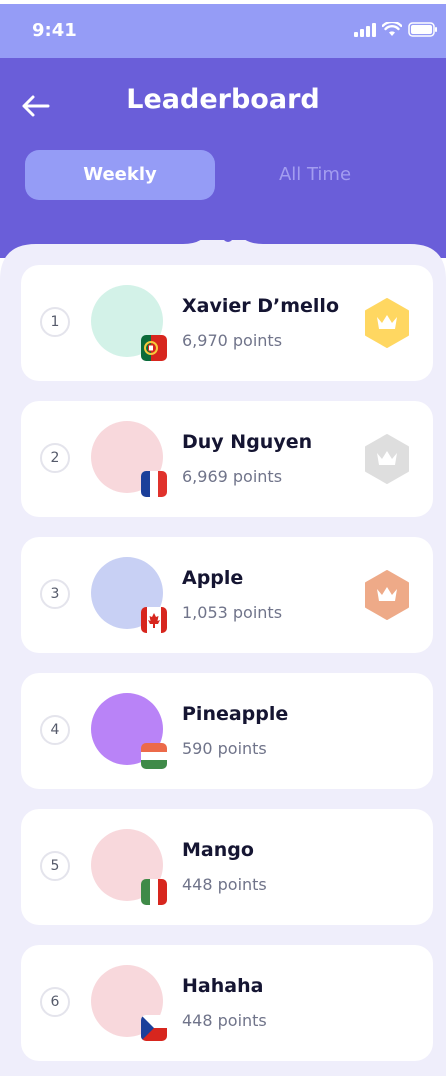 The width and height of the screenshot is (446, 1076). Describe the element at coordinates (154, 348) in the screenshot. I see `portugal-flag-icon` at that location.